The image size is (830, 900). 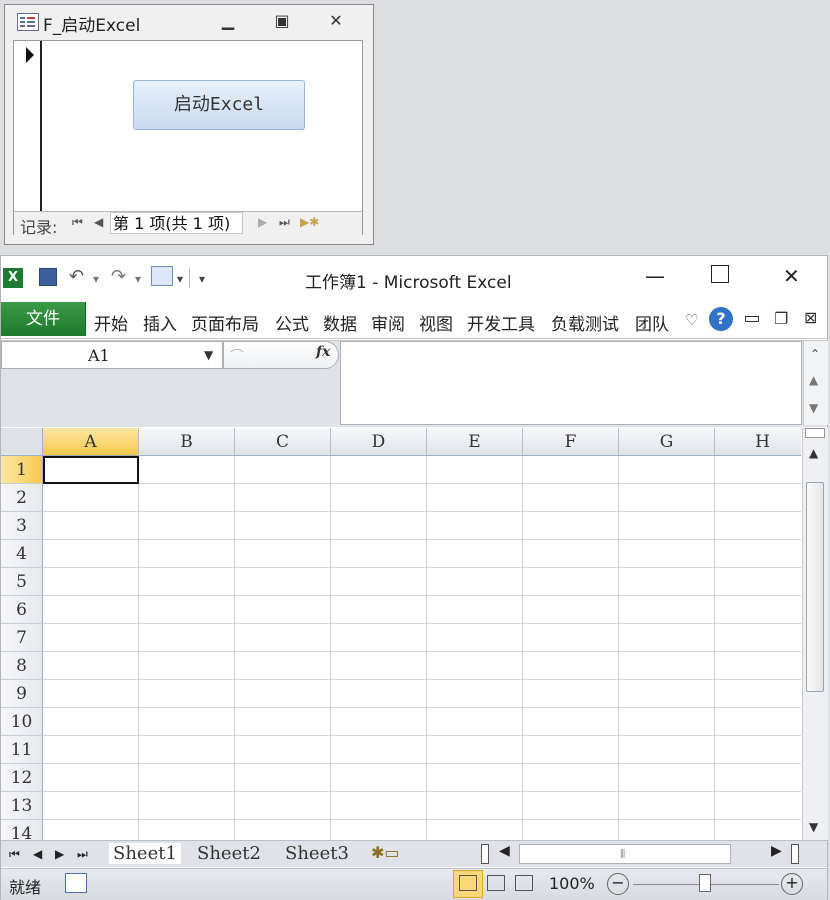 I want to click on tab-view: 视图, so click(x=436, y=322).